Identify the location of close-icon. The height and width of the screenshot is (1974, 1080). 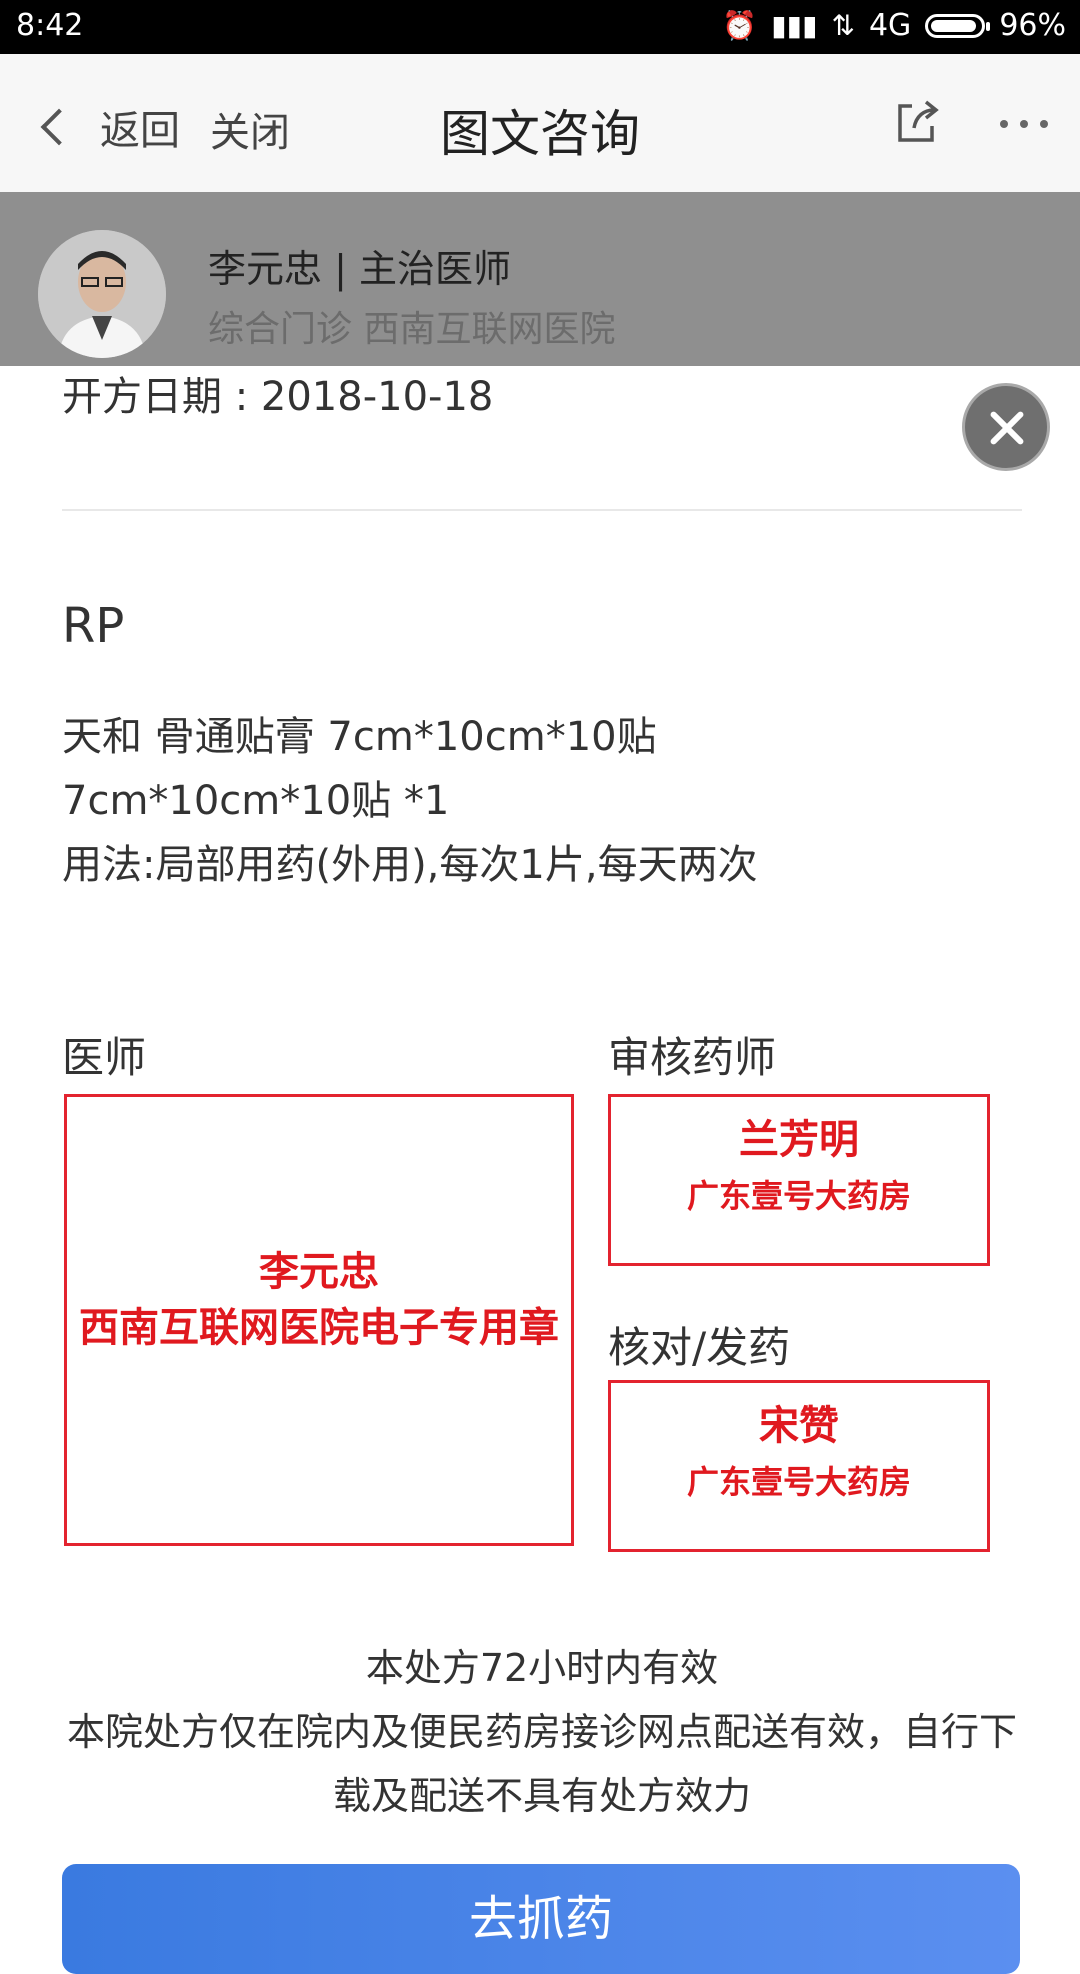
(1006, 427).